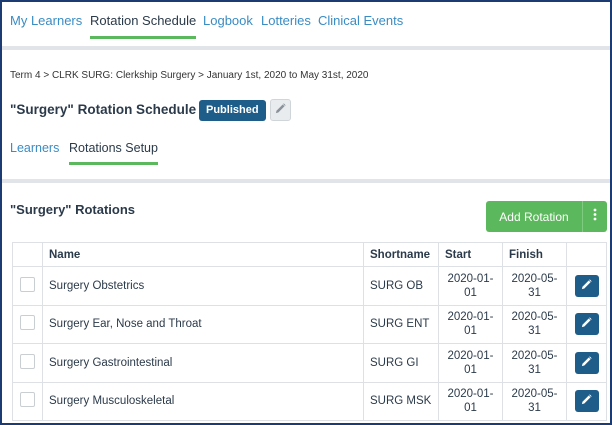  What do you see at coordinates (203, 254) in the screenshot?
I see `column-header-name: Name` at bounding box center [203, 254].